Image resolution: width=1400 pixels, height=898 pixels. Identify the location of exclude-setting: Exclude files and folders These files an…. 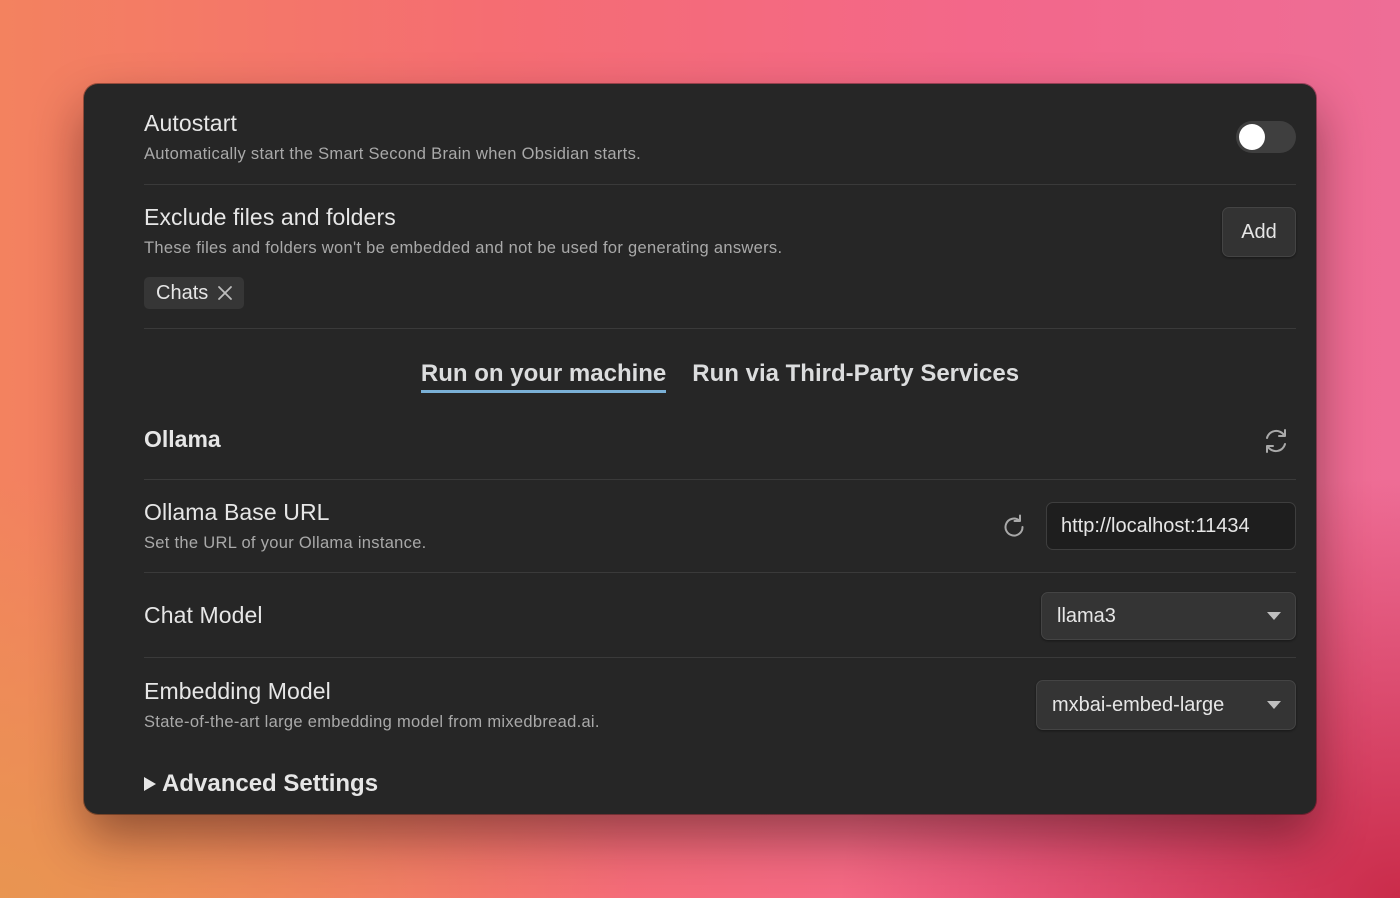
(720, 231).